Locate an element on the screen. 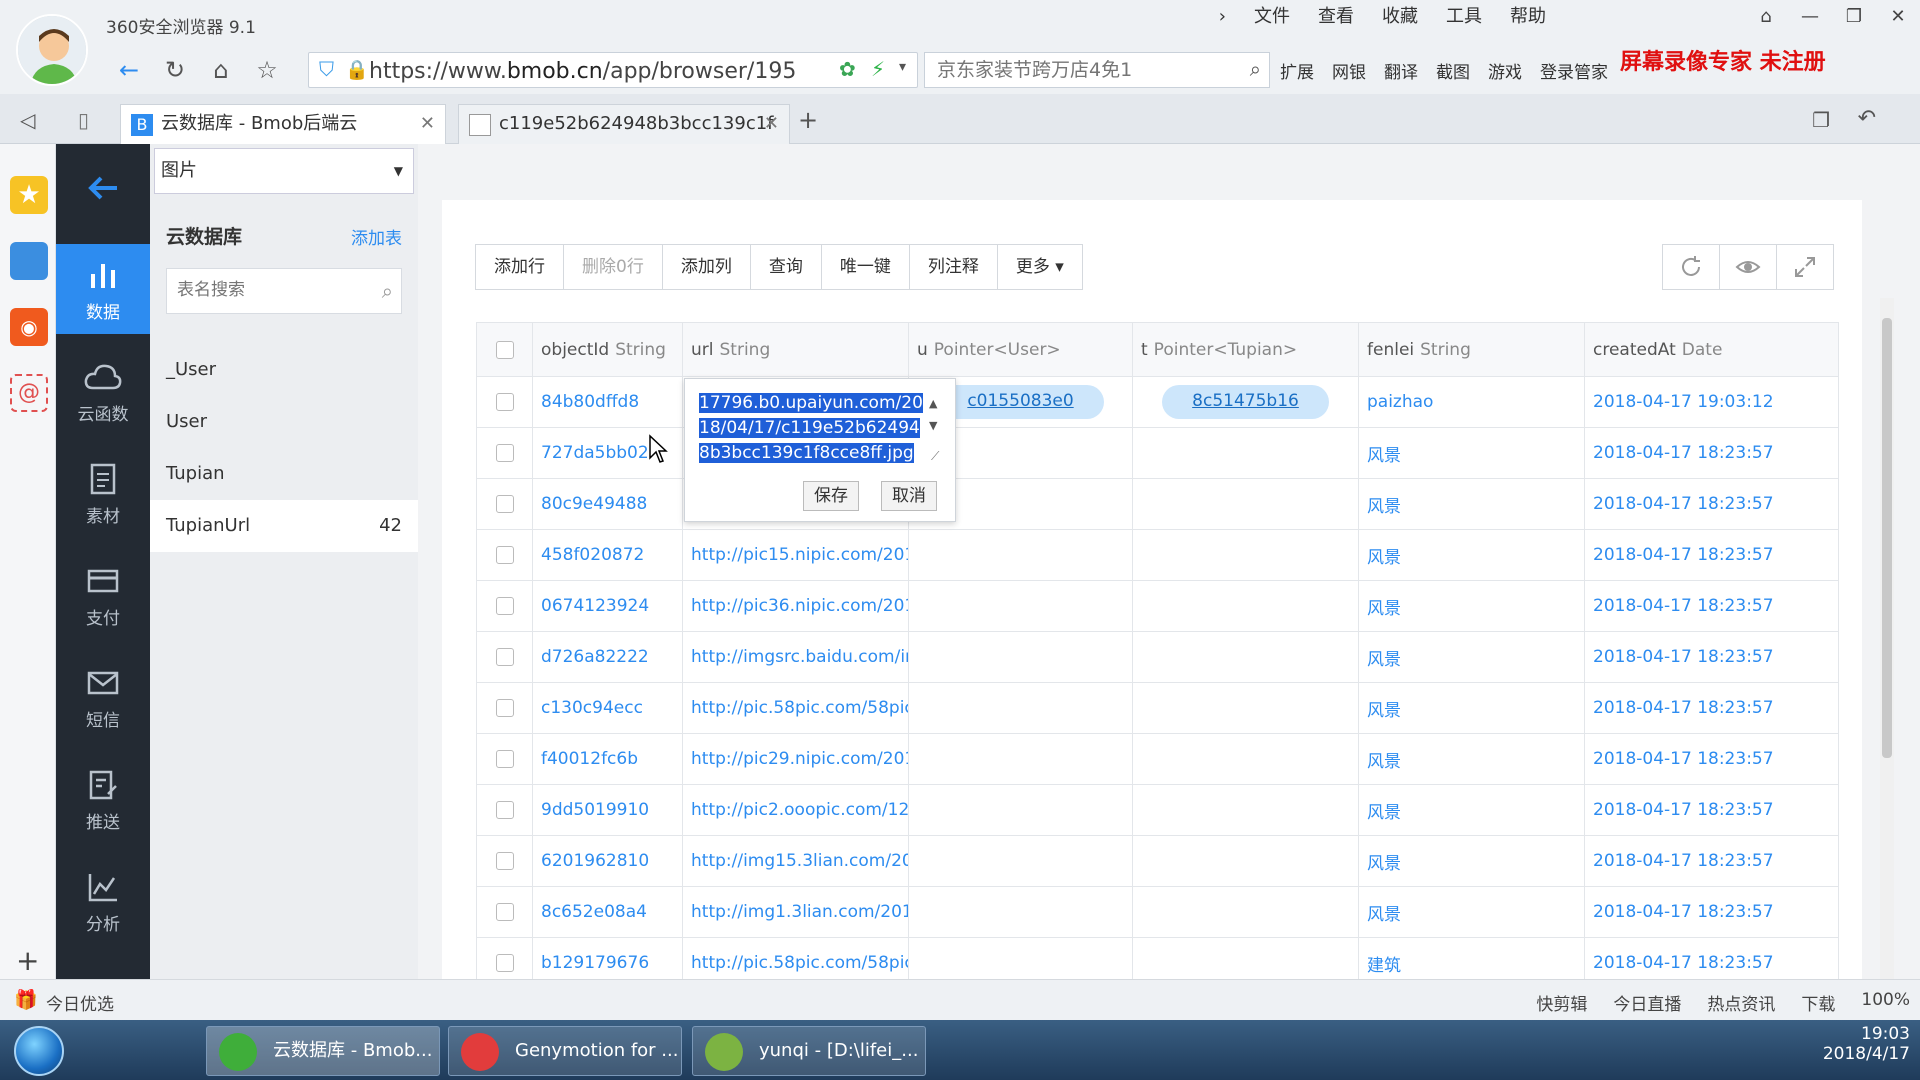 The height and width of the screenshot is (1080, 1920). cell-objectid: 80c9e49488 is located at coordinates (607, 504).